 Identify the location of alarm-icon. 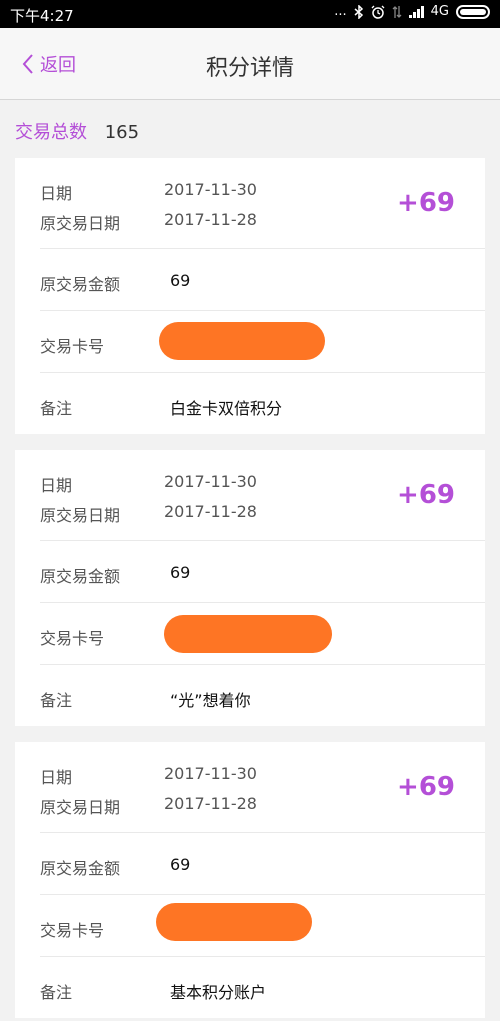
(378, 12).